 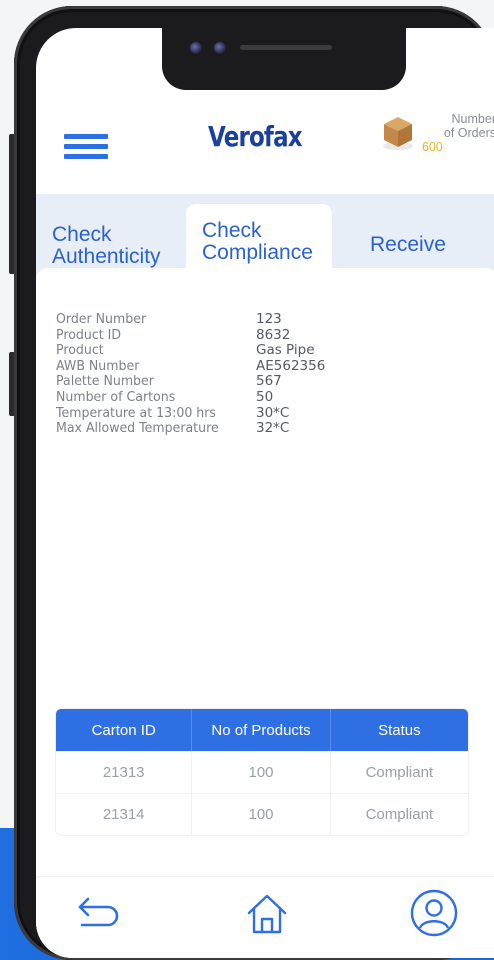 I want to click on detail-label: AWB Number, so click(x=98, y=365).